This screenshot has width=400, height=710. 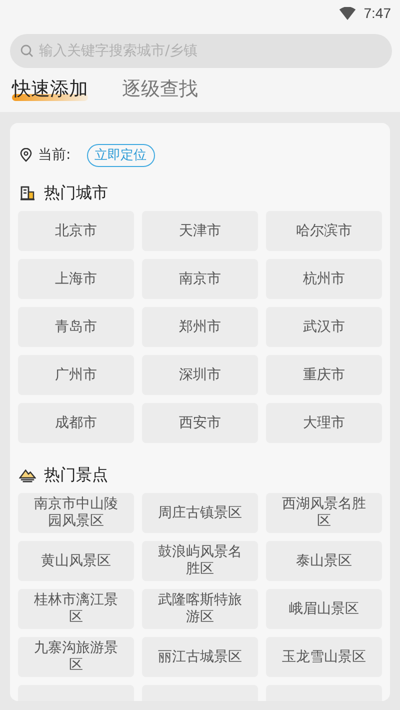 What do you see at coordinates (76, 475) in the screenshot?
I see `section-title: 热门景点` at bounding box center [76, 475].